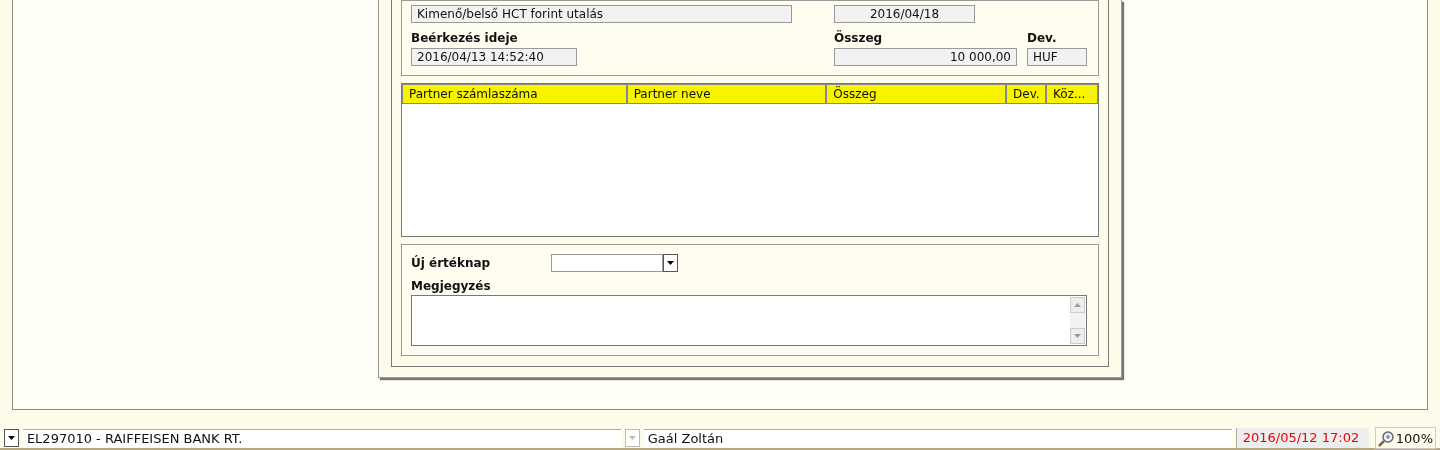  I want to click on arrival-field: 2016/04/13 14:52:40, so click(494, 57).